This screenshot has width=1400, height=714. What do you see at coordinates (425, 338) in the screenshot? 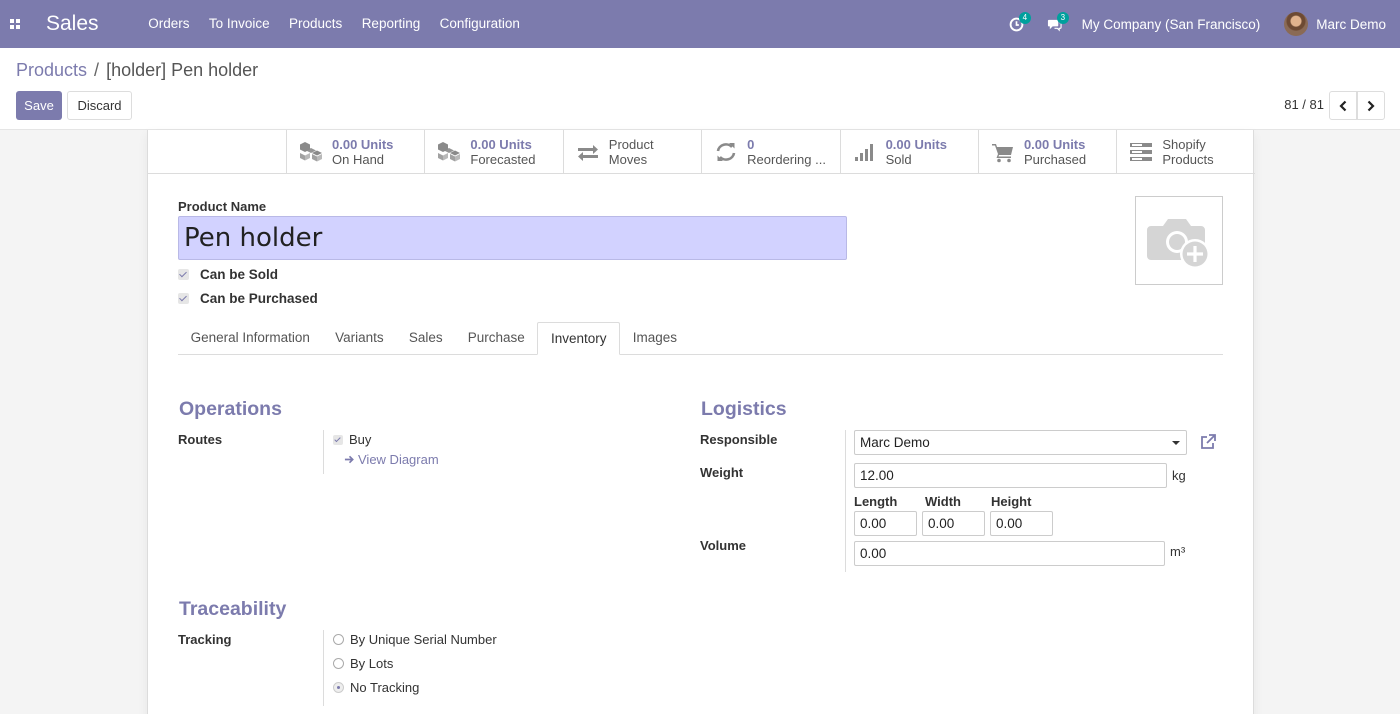
I see `tab-sales: Sales` at bounding box center [425, 338].